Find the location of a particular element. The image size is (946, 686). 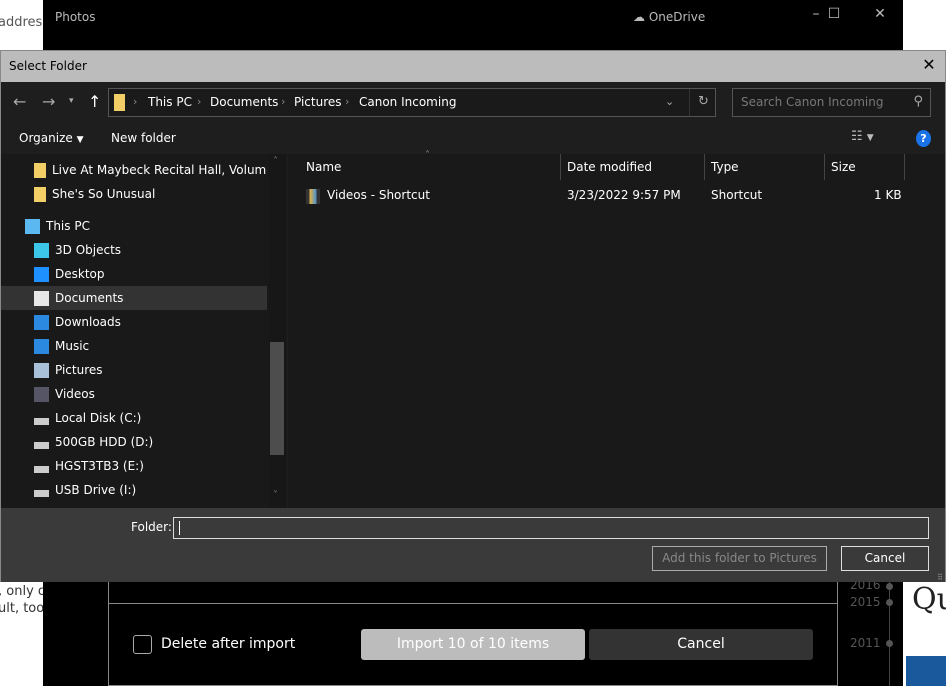

column-header-size: Size is located at coordinates (843, 167).